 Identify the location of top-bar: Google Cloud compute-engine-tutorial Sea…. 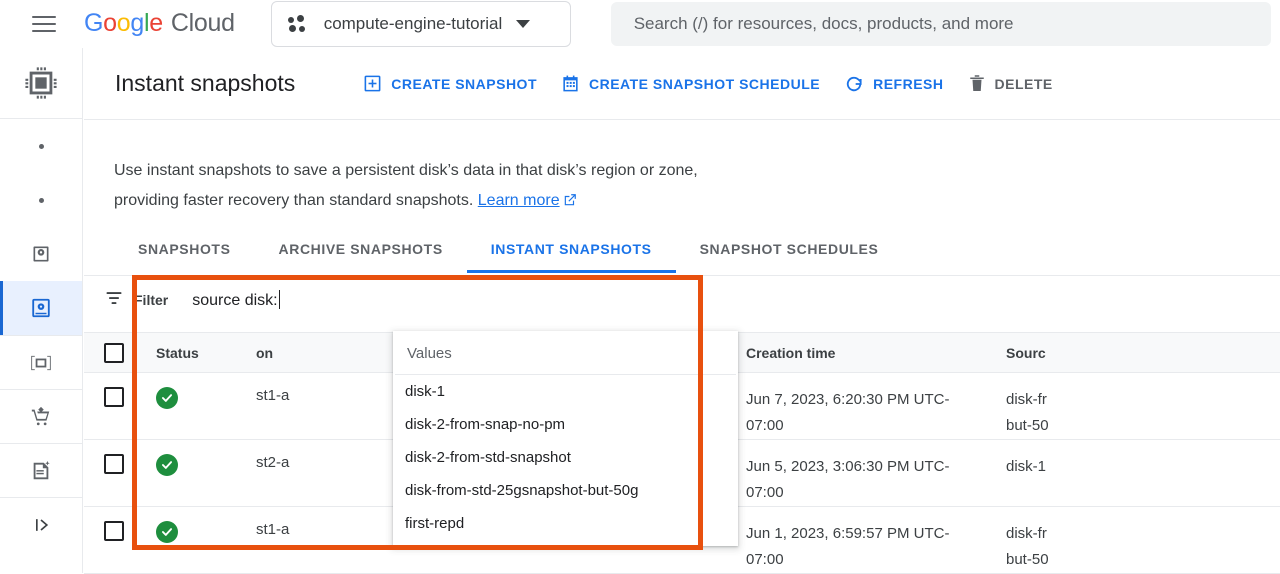
(640, 24).